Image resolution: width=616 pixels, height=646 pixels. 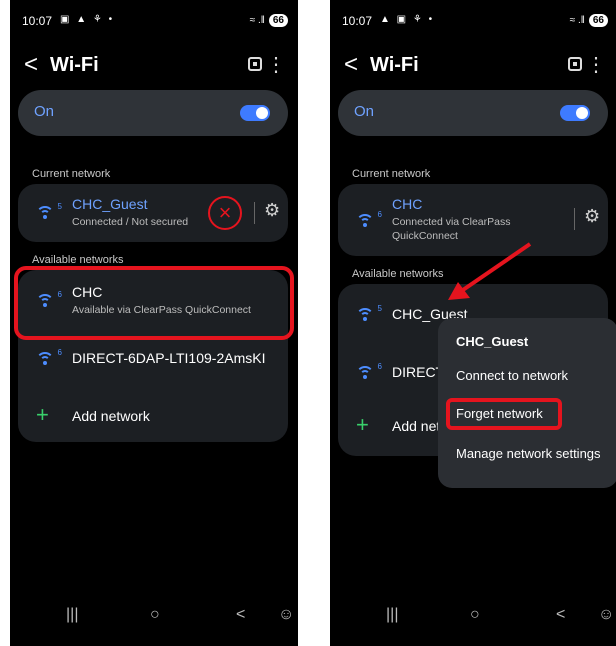 I want to click on context-menu-title: CHC_Guest, so click(x=492, y=341).